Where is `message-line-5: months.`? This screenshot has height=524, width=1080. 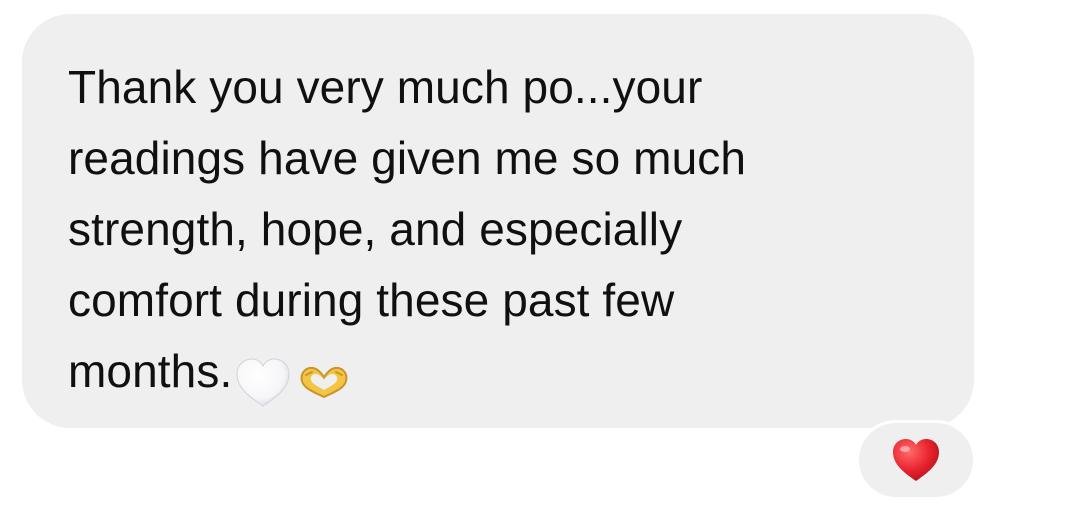
message-line-5: months. is located at coordinates (150, 371).